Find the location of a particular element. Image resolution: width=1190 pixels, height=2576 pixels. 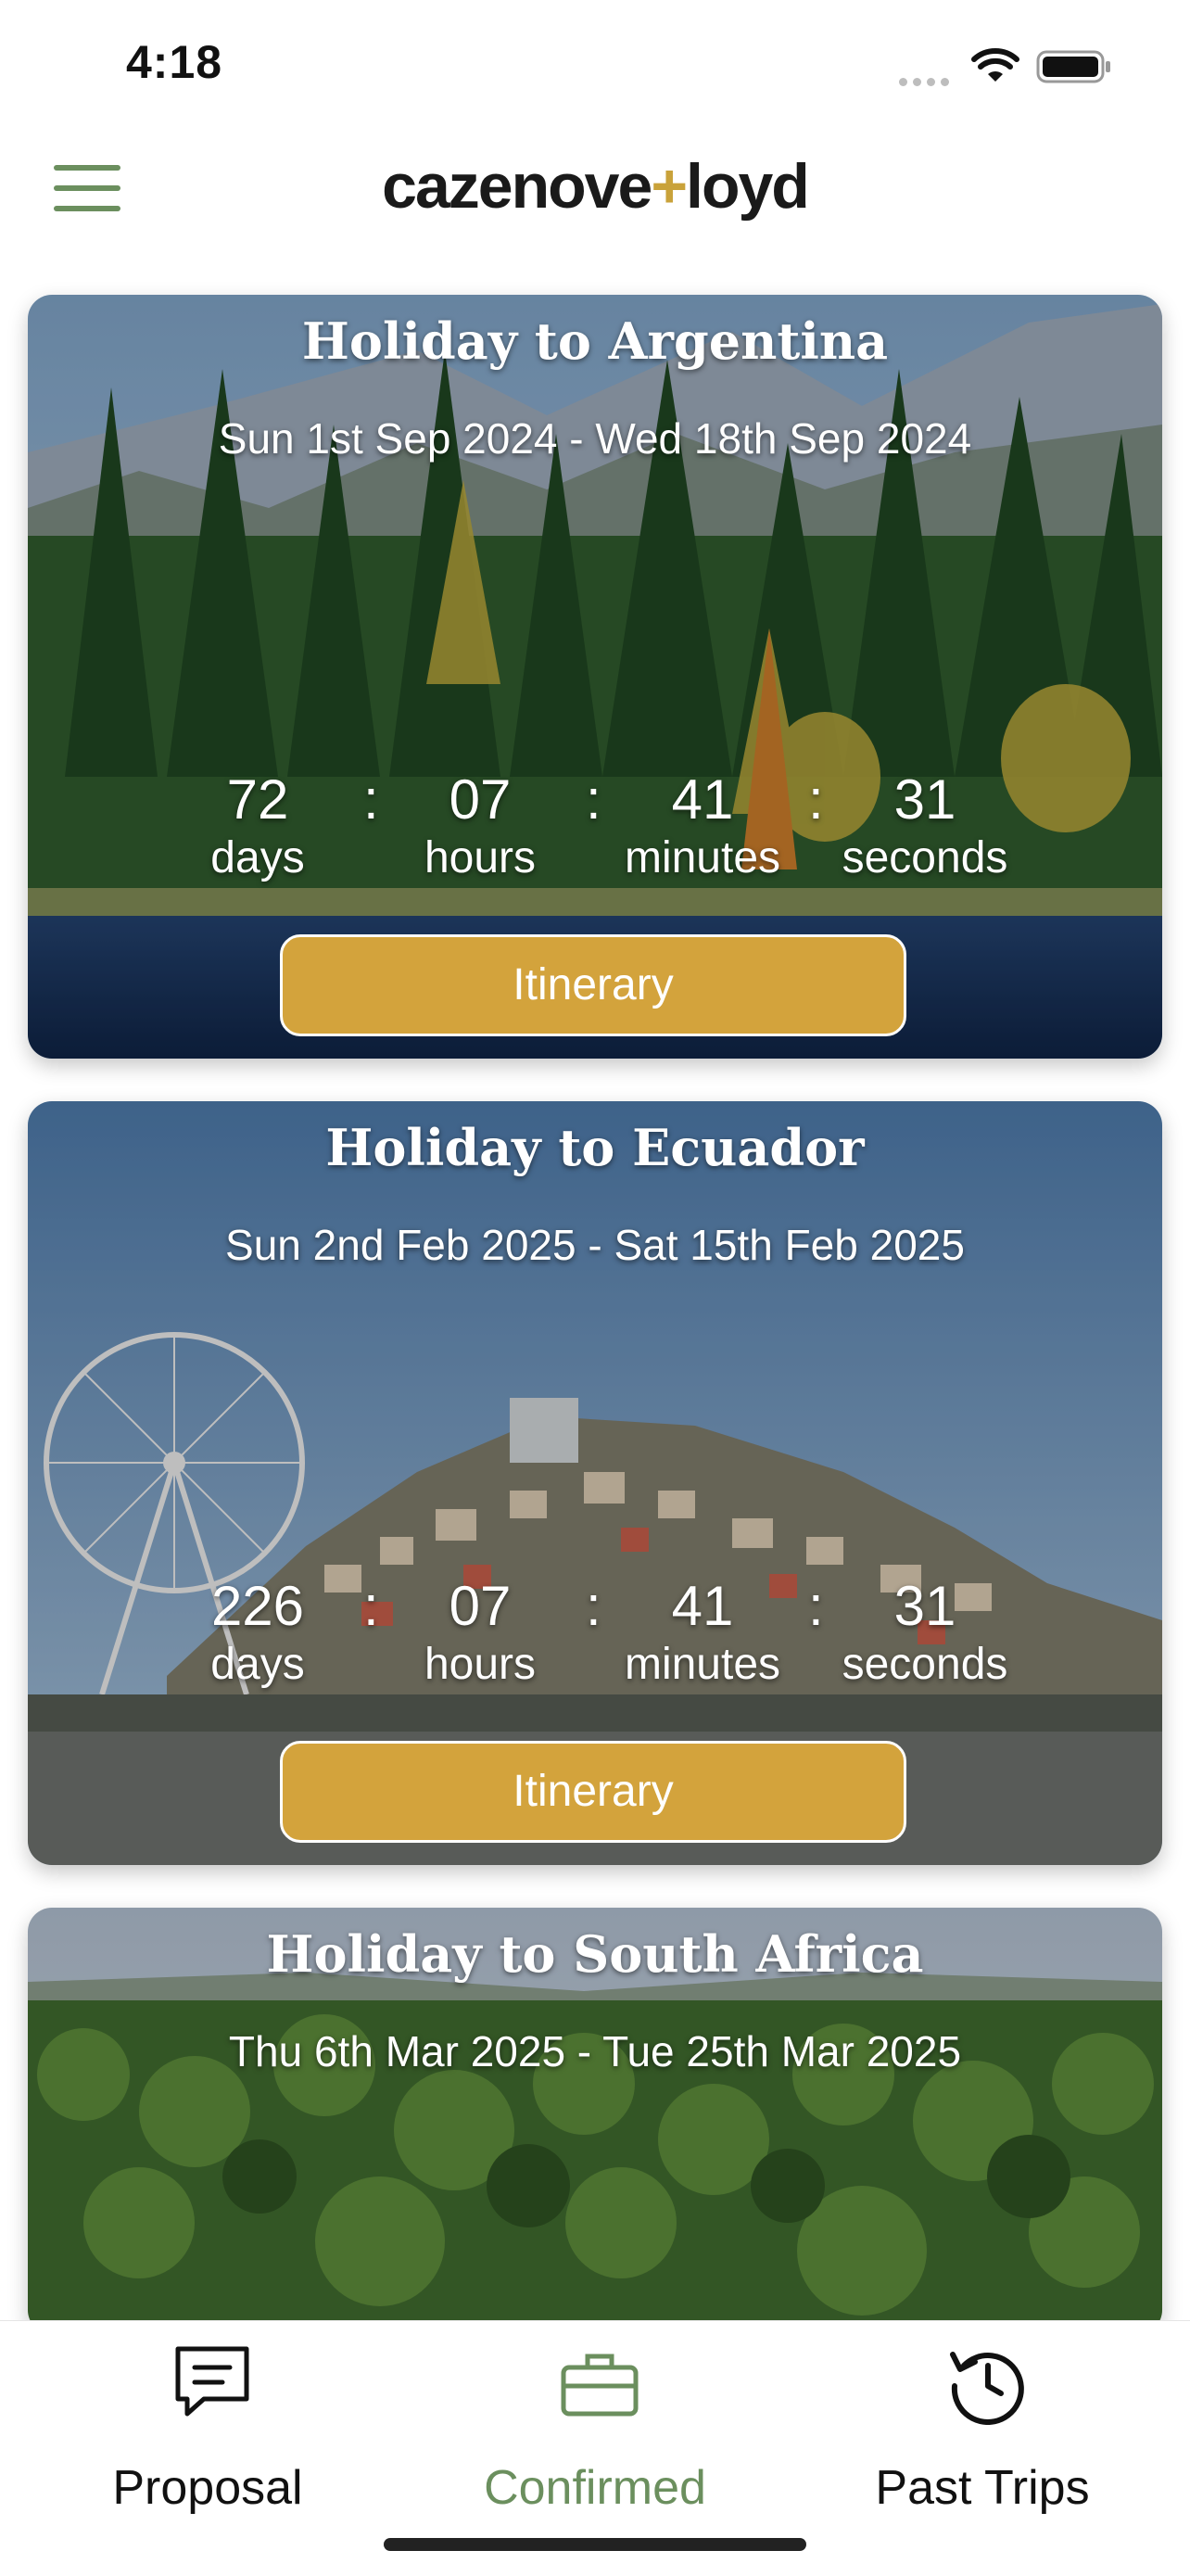

wifi-icon is located at coordinates (995, 65).